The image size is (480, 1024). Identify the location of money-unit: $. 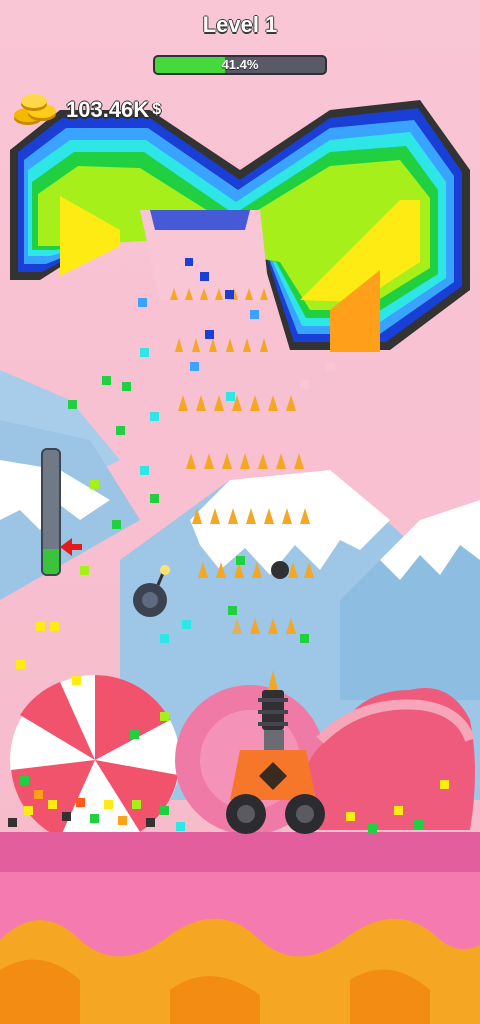
(157, 109).